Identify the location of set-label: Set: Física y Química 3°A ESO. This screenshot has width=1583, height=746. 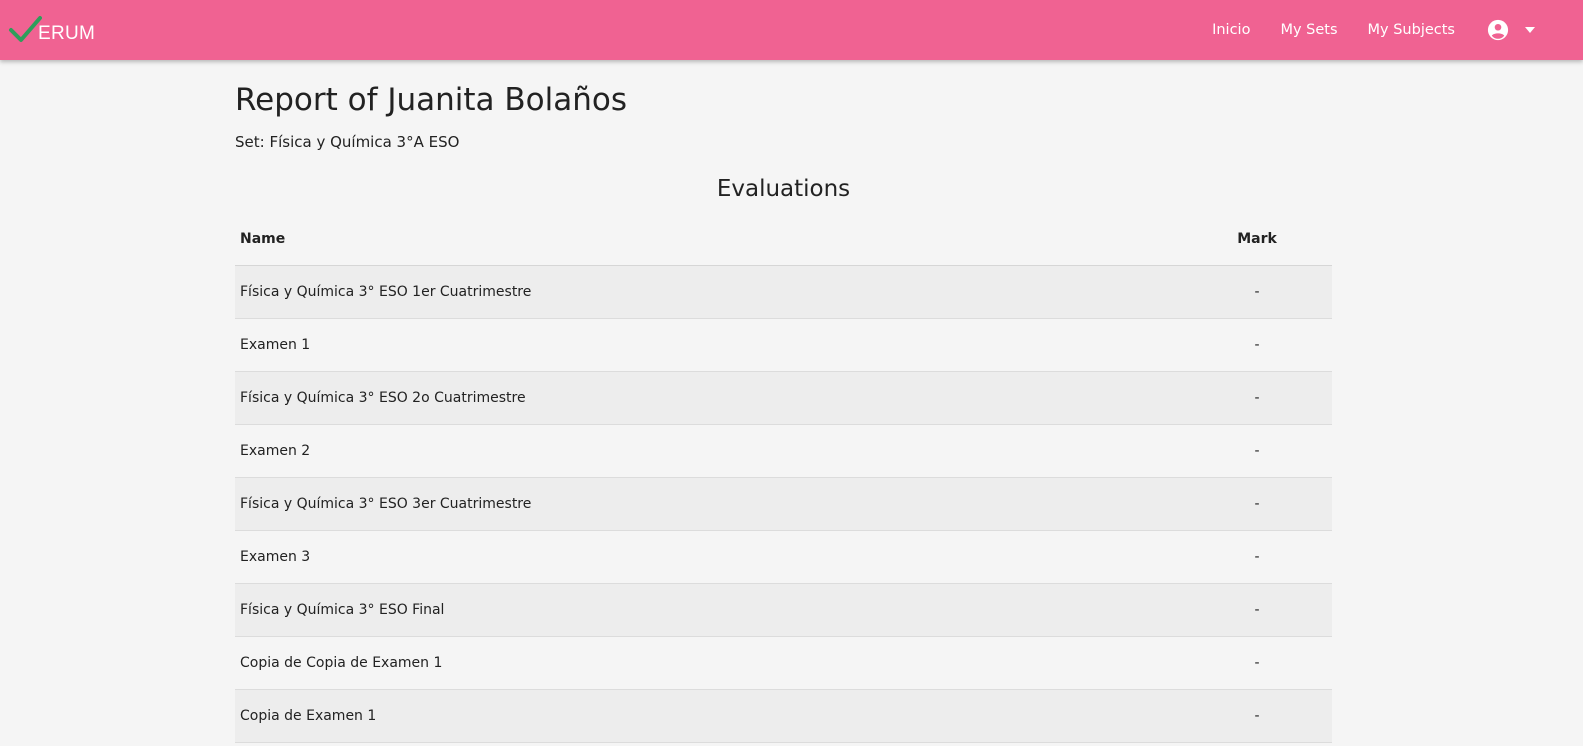
(347, 142).